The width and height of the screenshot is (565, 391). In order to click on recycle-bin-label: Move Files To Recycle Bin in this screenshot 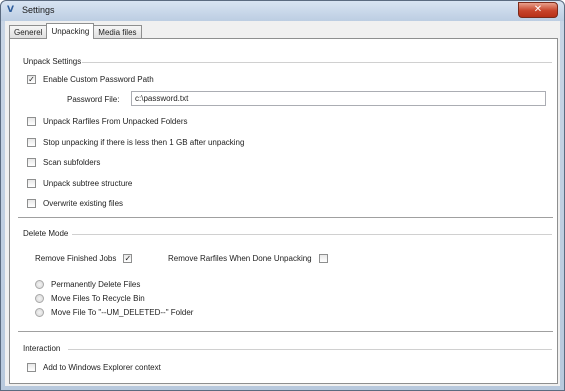, I will do `click(98, 298)`.